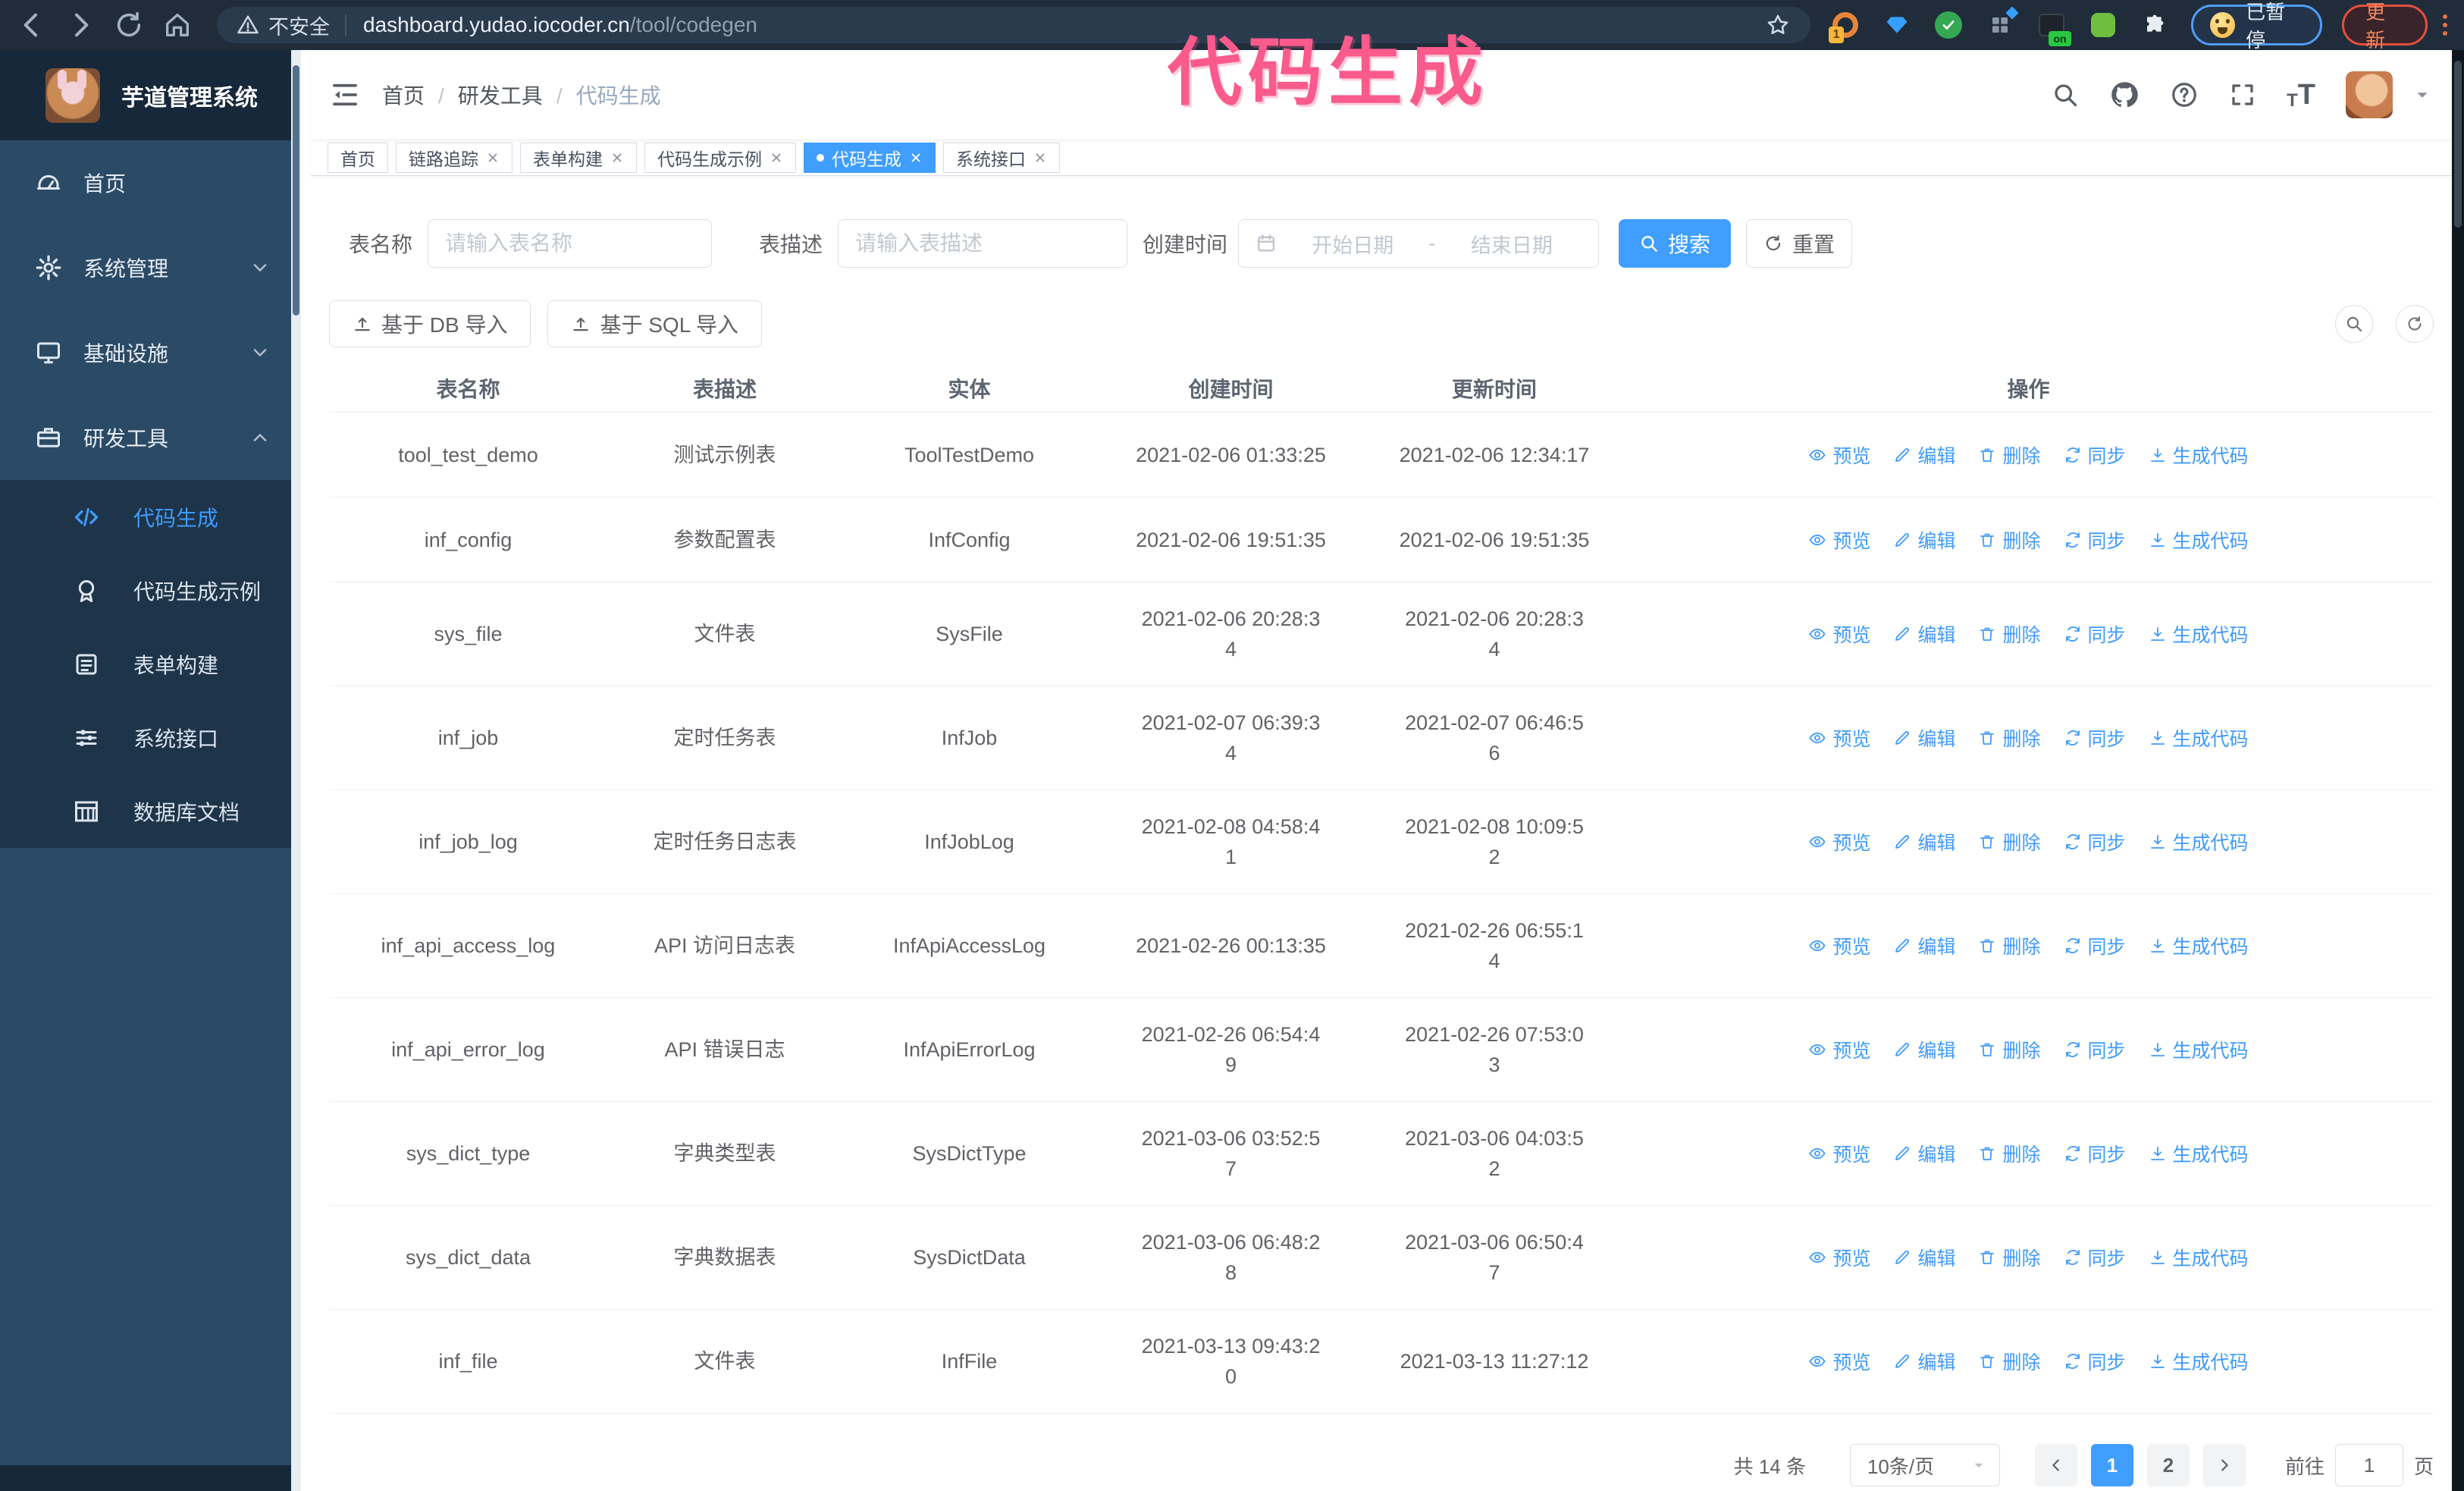 Image resolution: width=2464 pixels, height=1491 pixels. What do you see at coordinates (151, 737) in the screenshot?
I see `sidebar-submenu-item: 系统接口` at bounding box center [151, 737].